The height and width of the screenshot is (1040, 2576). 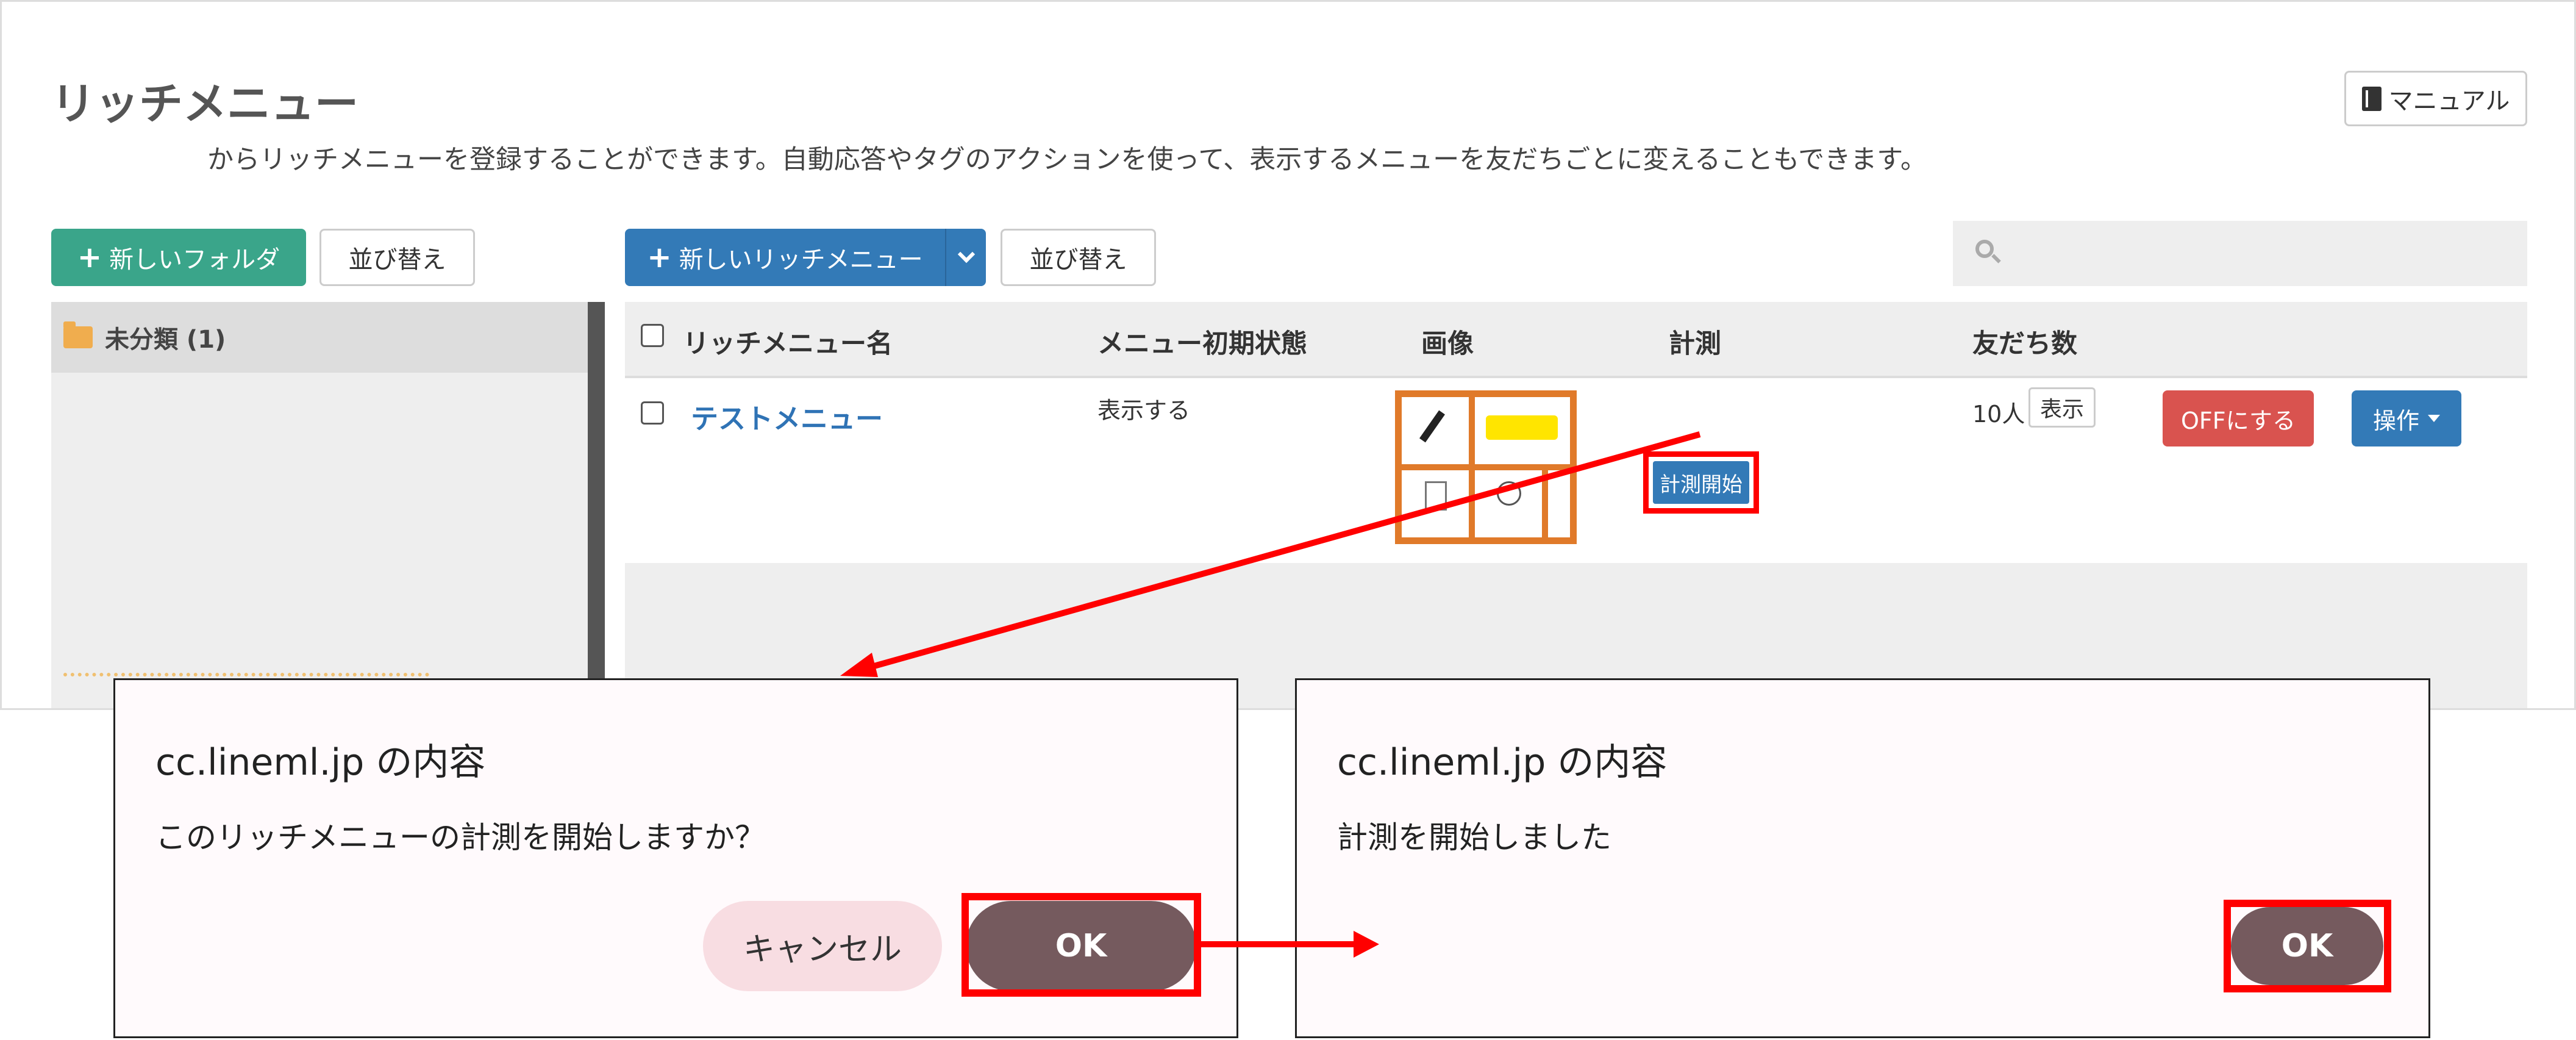 I want to click on table-row: テストメニュー 表示する 計測開始 10人 表示 OFFにする 操作, so click(x=1576, y=470).